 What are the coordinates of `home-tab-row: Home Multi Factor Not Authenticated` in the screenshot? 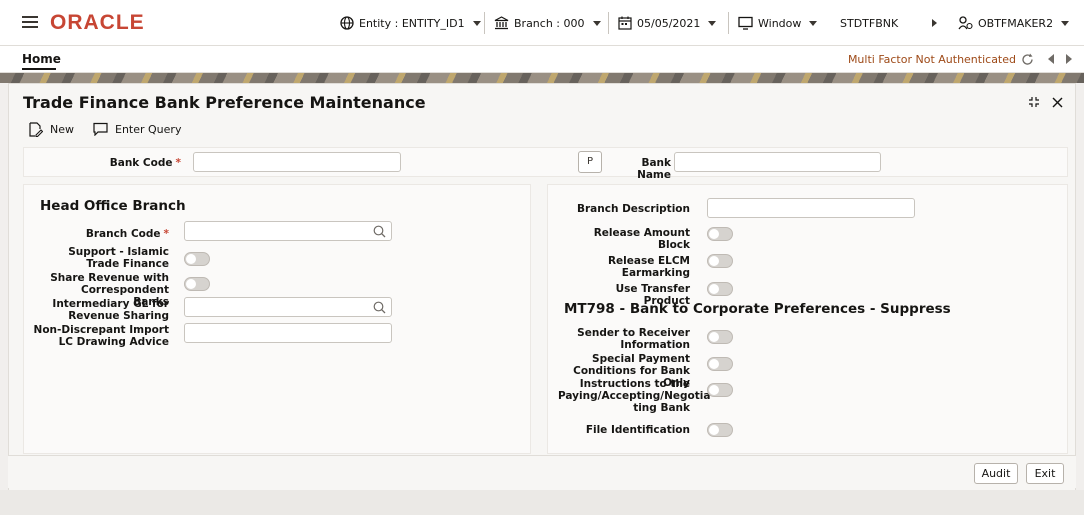 It's located at (542, 59).